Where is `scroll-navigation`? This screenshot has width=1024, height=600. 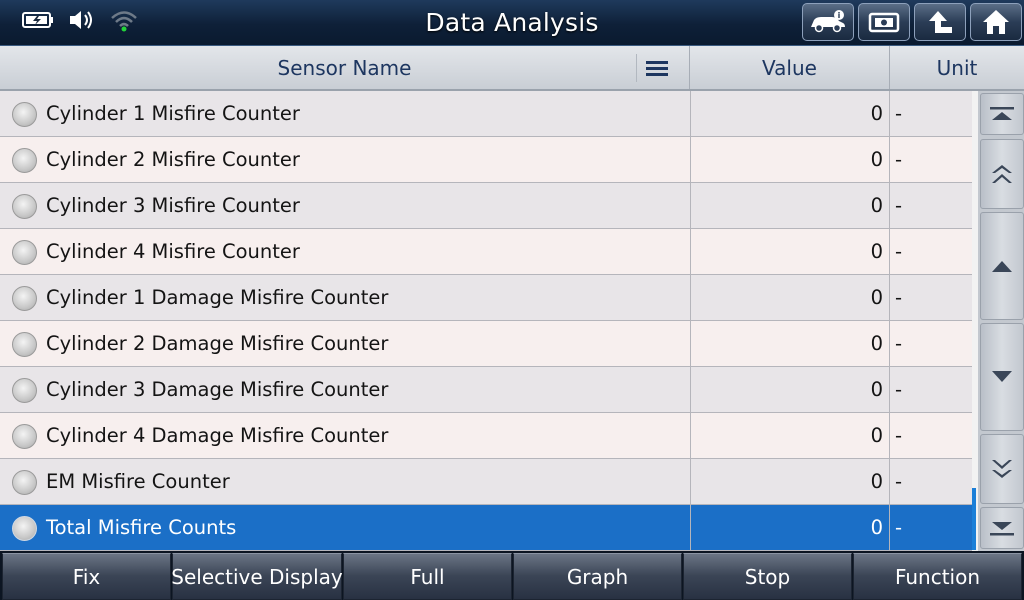
scroll-navigation is located at coordinates (1001, 321).